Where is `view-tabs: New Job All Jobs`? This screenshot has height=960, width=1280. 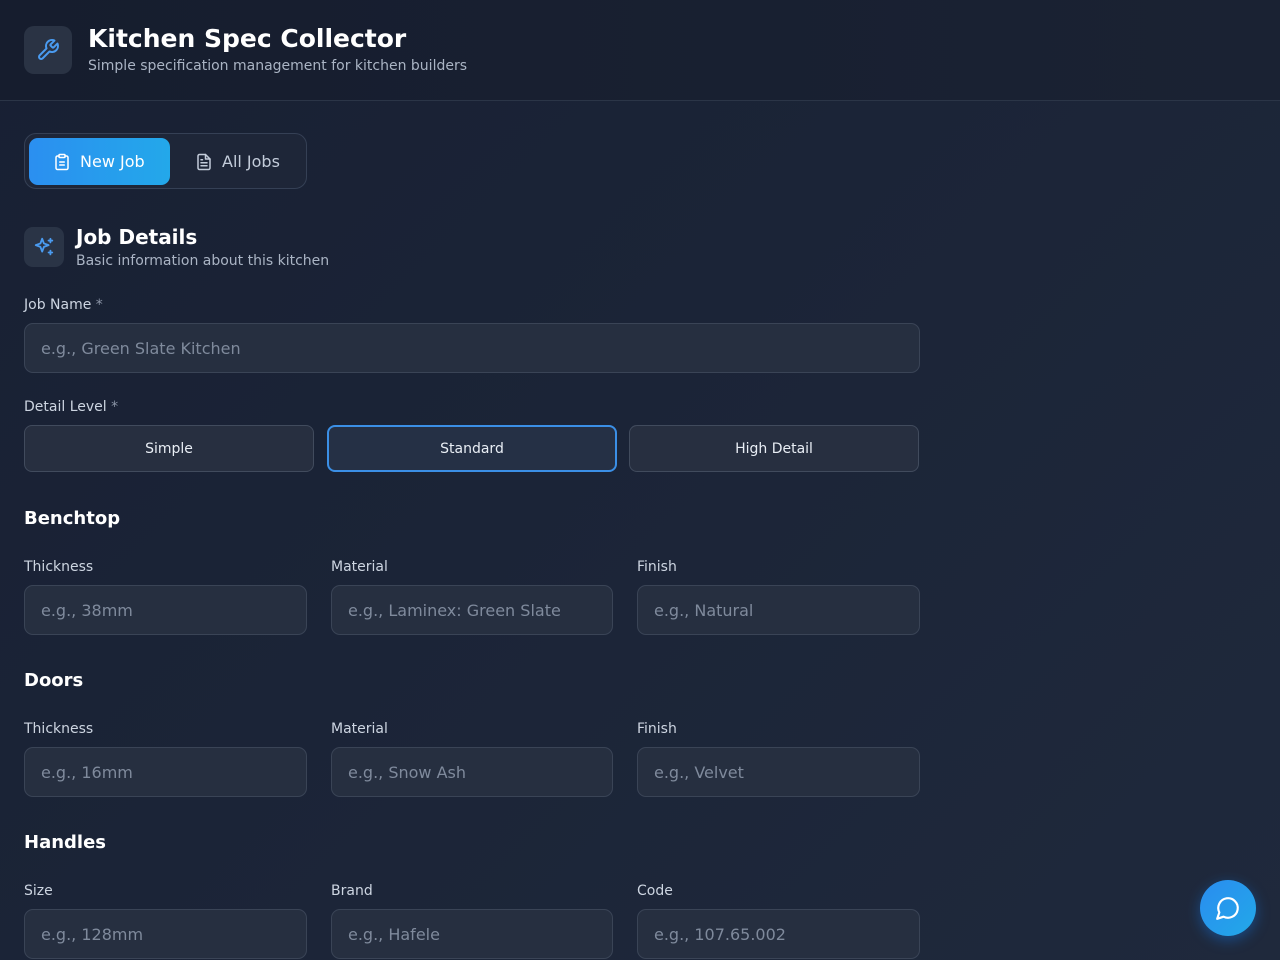 view-tabs: New Job All Jobs is located at coordinates (165, 161).